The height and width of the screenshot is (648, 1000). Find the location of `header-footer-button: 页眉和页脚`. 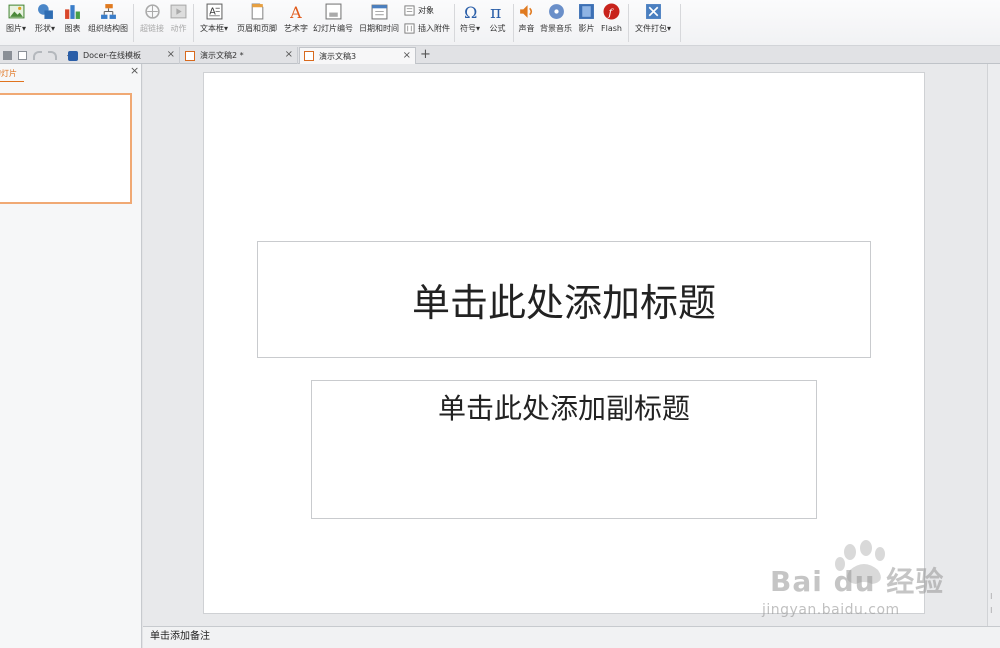

header-footer-button: 页眉和页脚 is located at coordinates (257, 23).